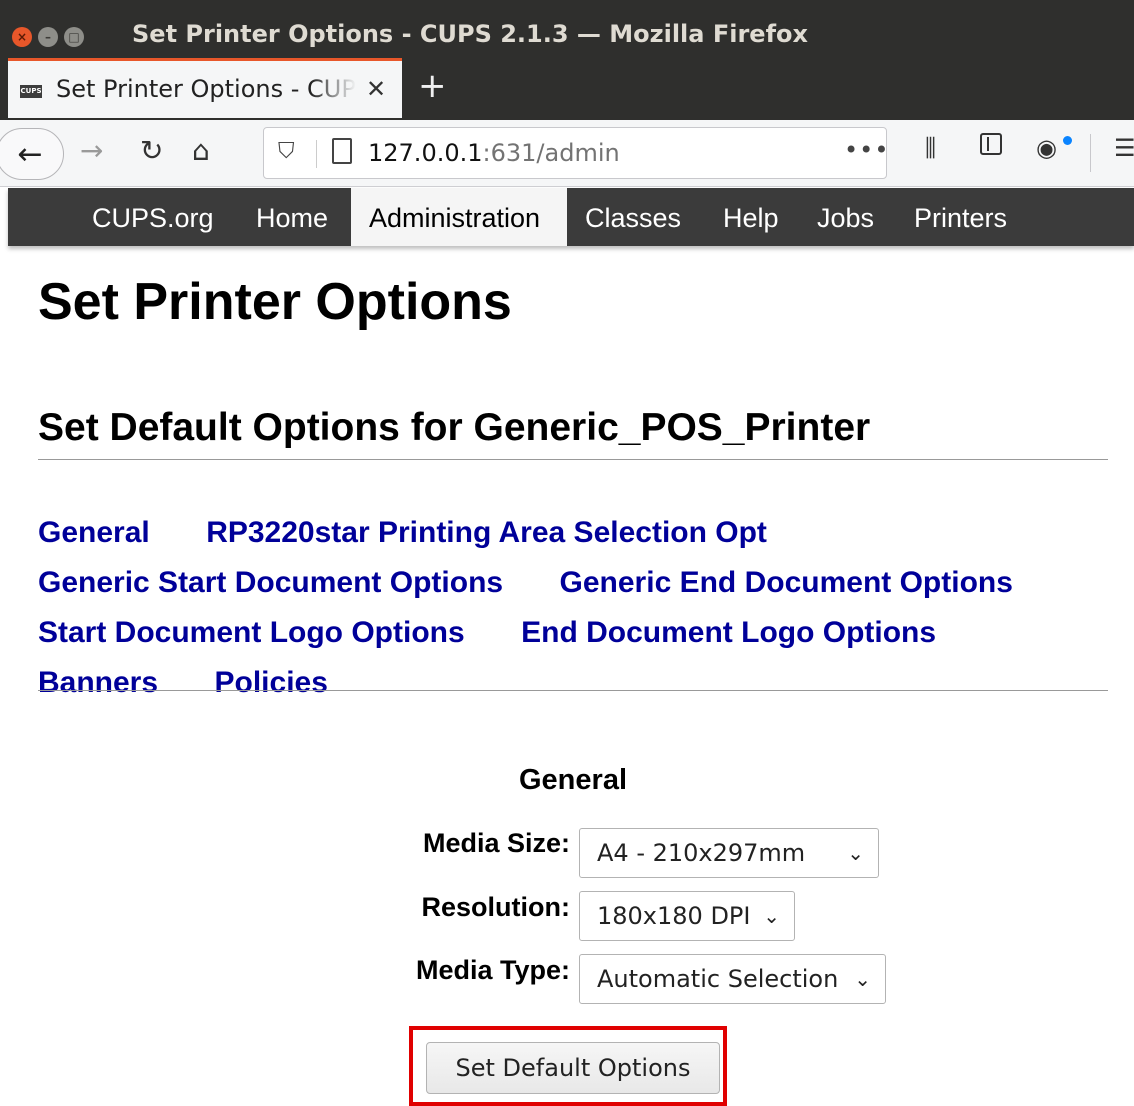 The width and height of the screenshot is (1134, 1106). What do you see at coordinates (74, 37) in the screenshot?
I see `maximize-window-icon: □` at bounding box center [74, 37].